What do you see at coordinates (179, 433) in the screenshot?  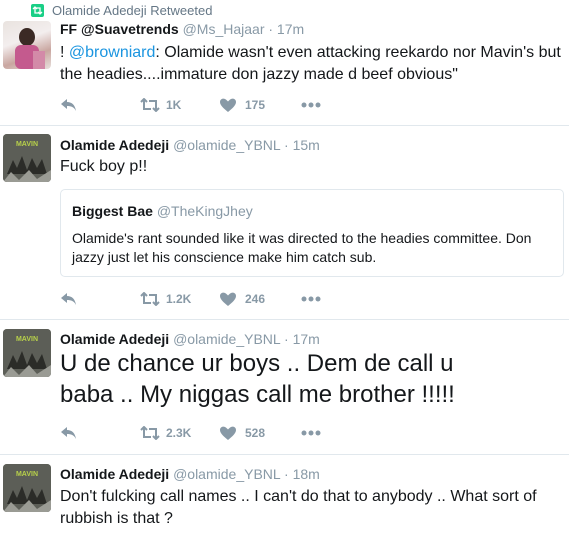 I see `retweet-count: 2.3K` at bounding box center [179, 433].